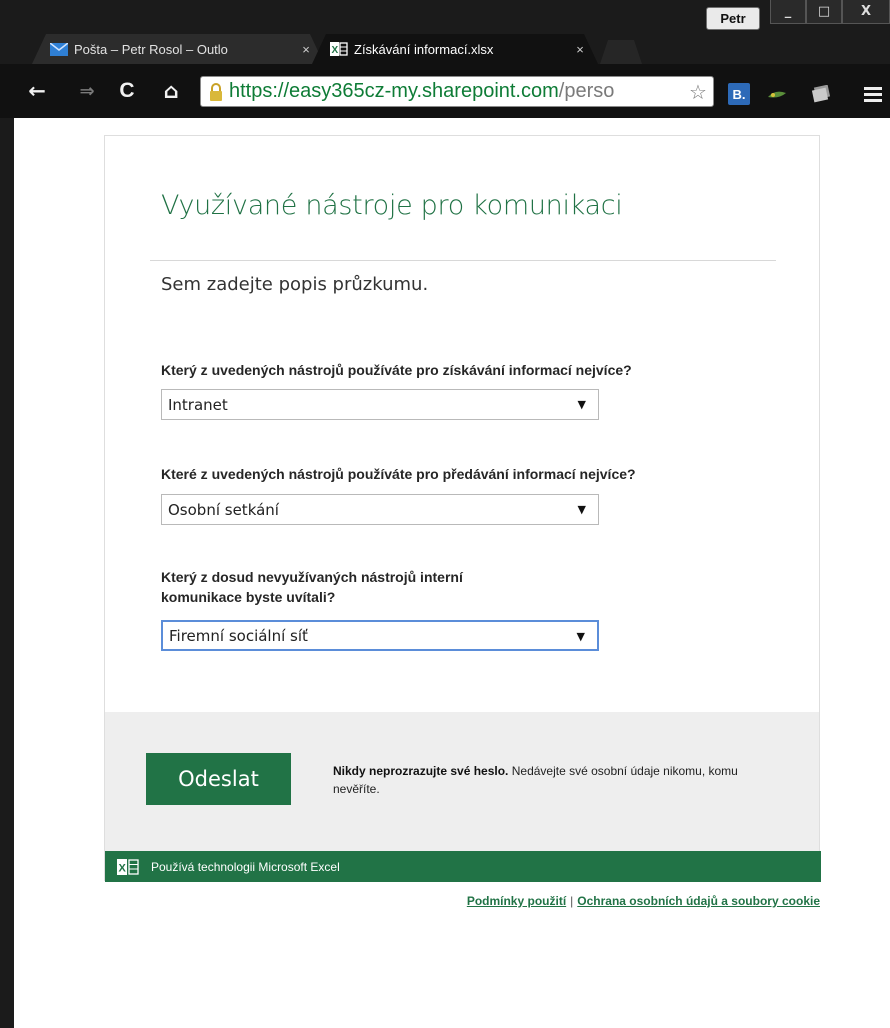  Describe the element at coordinates (223, 509) in the screenshot. I see `select-value: Osobní setkání` at that location.